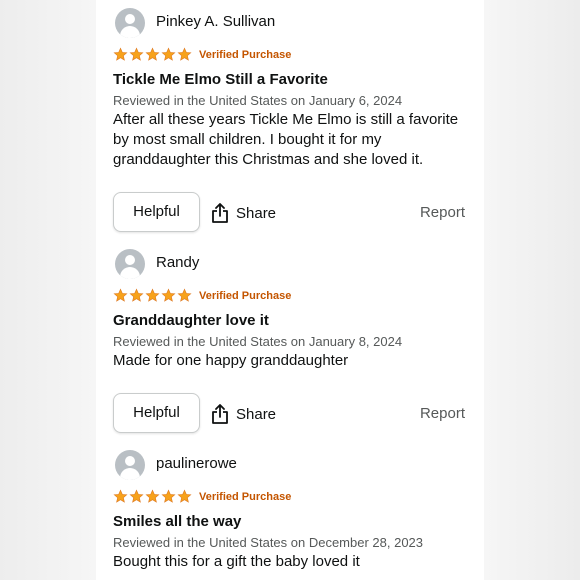  What do you see at coordinates (177, 262) in the screenshot?
I see `reviewer-name: Randy` at bounding box center [177, 262].